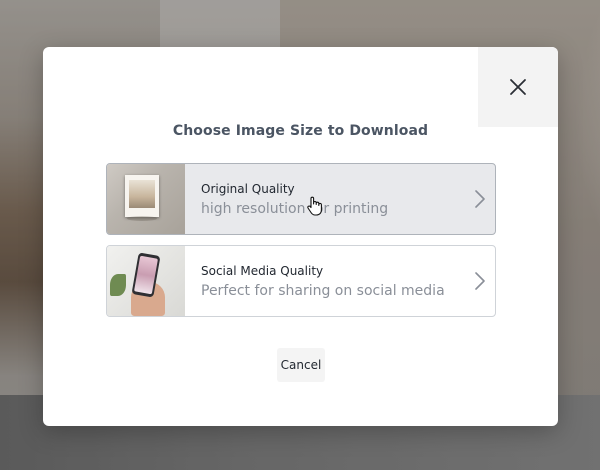 This screenshot has width=600, height=470. Describe the element at coordinates (146, 281) in the screenshot. I see `phone-in-hand-thumbnail` at that location.